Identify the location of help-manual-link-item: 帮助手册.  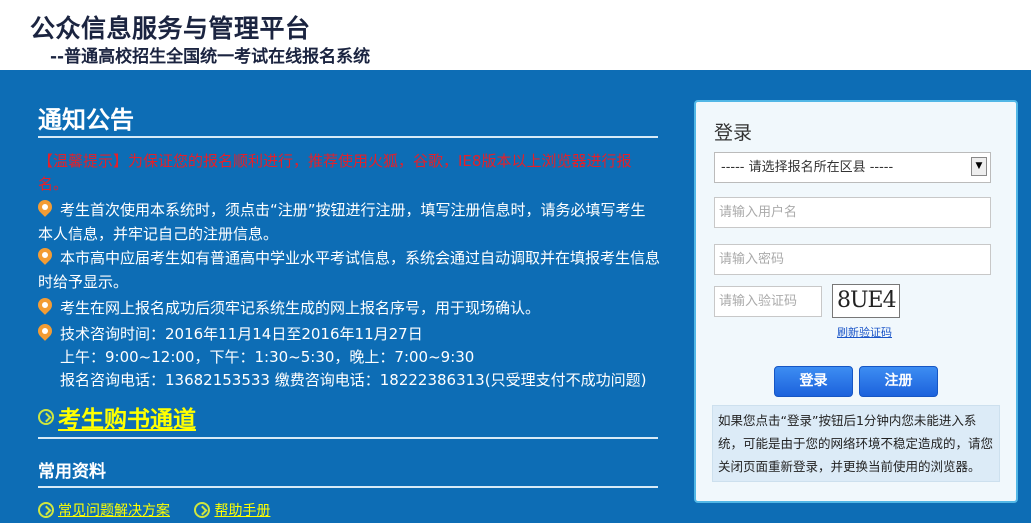
(232, 510).